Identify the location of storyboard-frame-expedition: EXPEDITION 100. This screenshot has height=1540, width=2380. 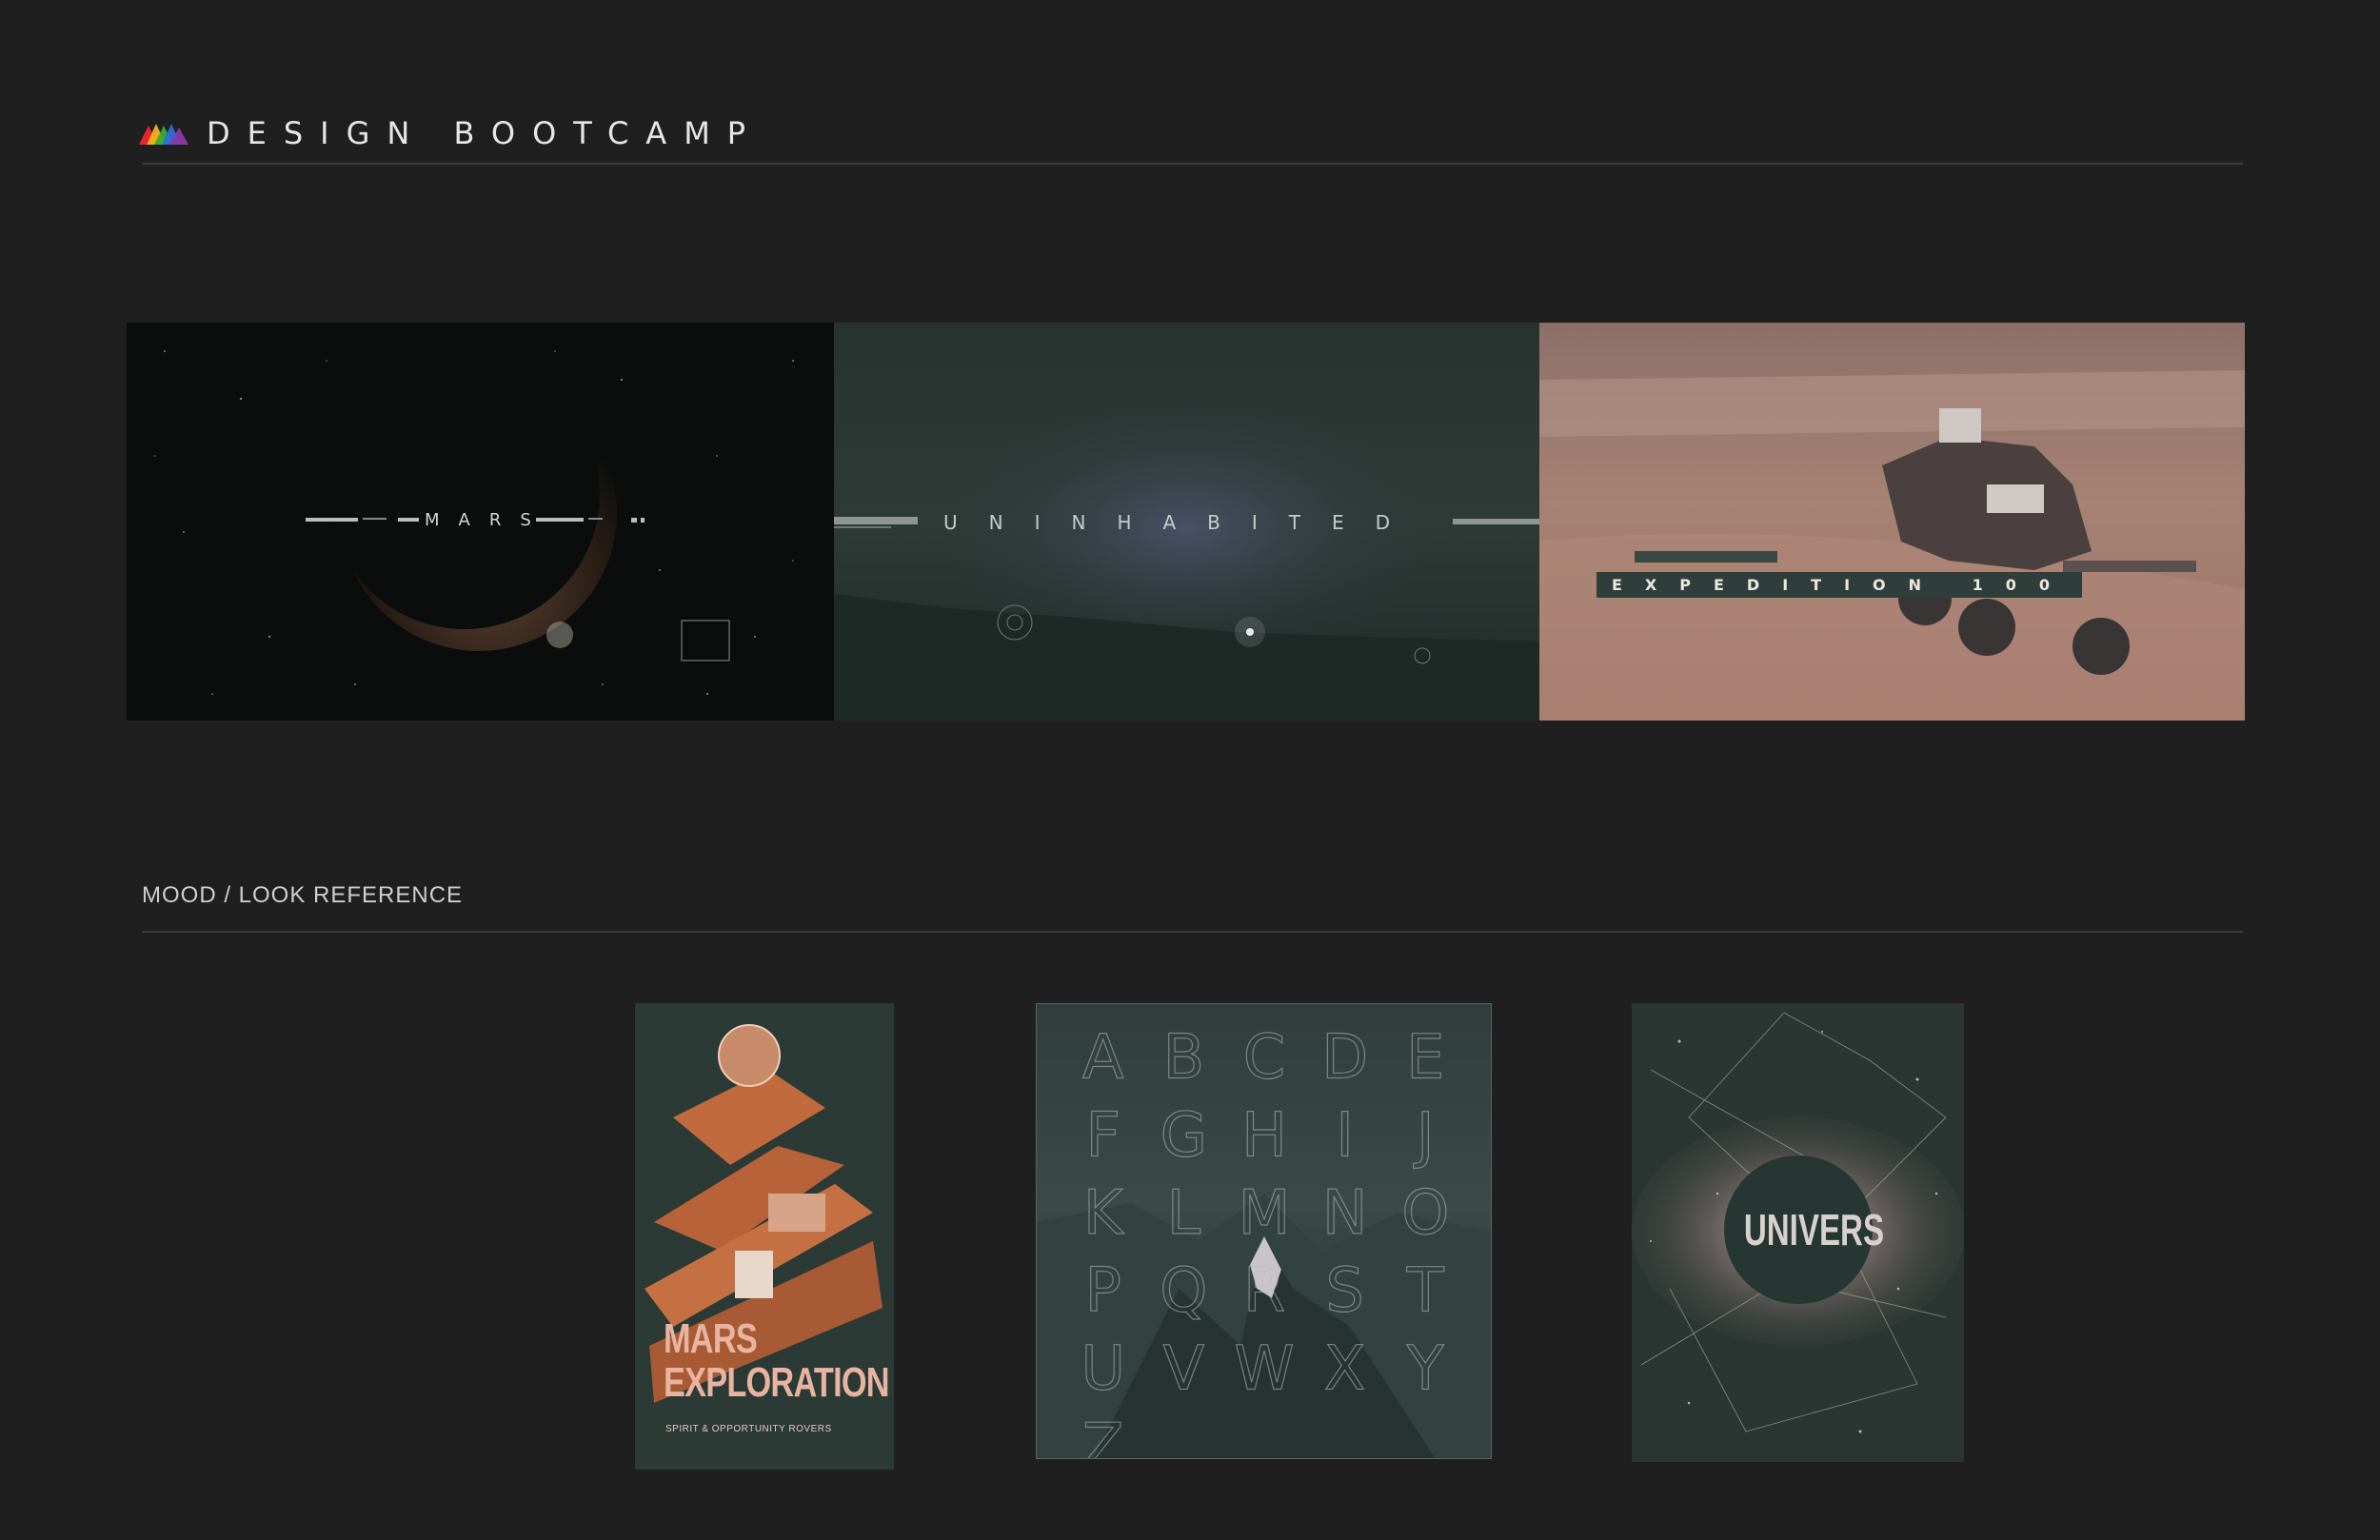
(1892, 522).